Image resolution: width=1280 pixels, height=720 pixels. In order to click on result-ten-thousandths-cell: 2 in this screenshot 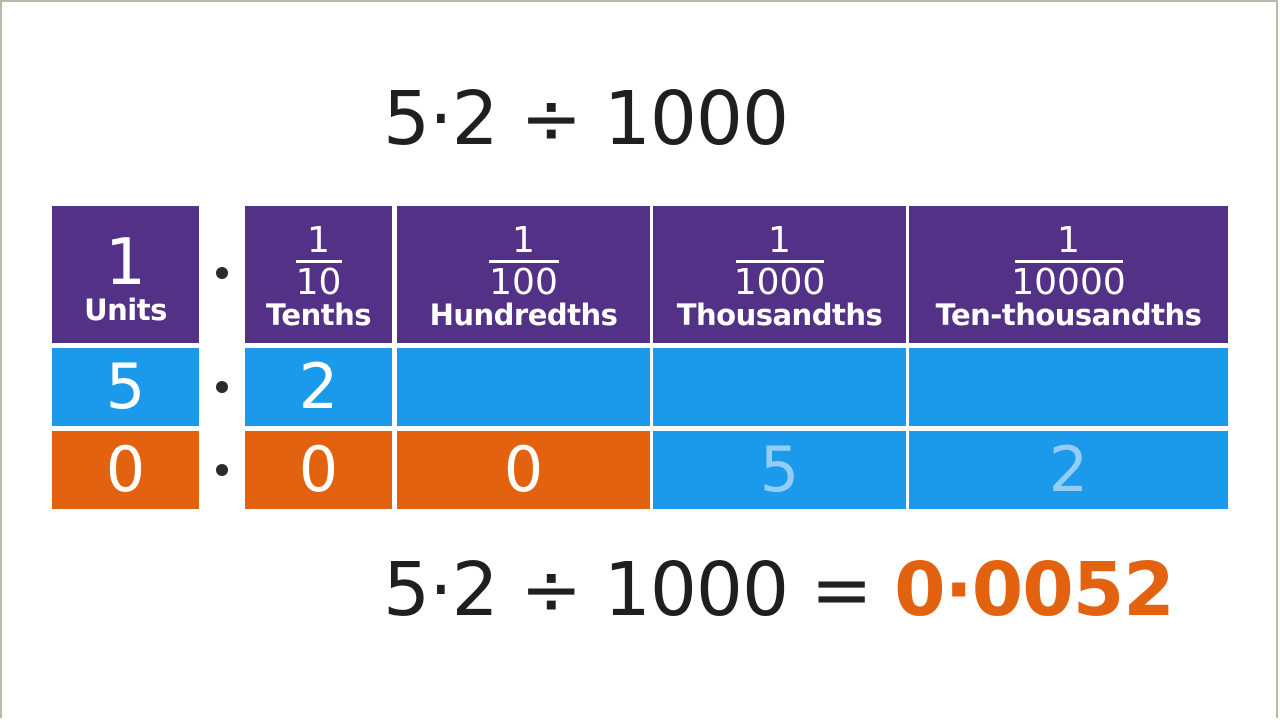, I will do `click(1068, 470)`.